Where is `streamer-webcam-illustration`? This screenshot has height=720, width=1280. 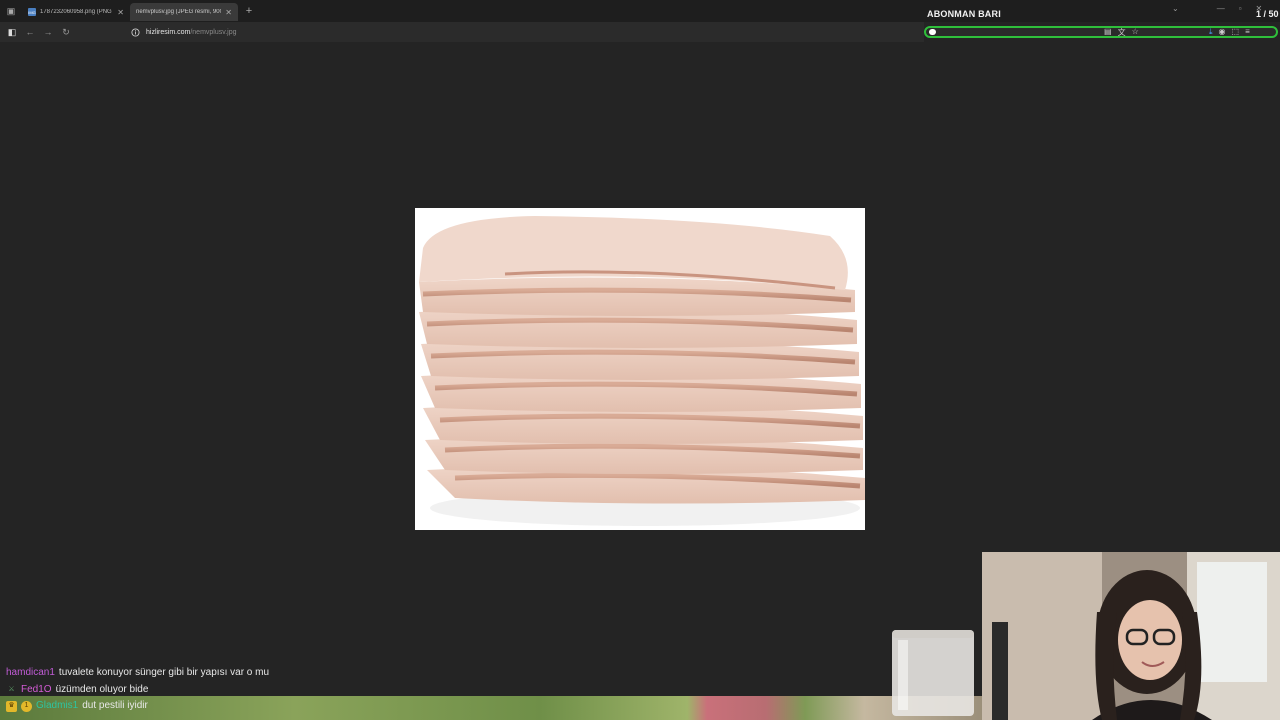
streamer-webcam-illustration is located at coordinates (1131, 636).